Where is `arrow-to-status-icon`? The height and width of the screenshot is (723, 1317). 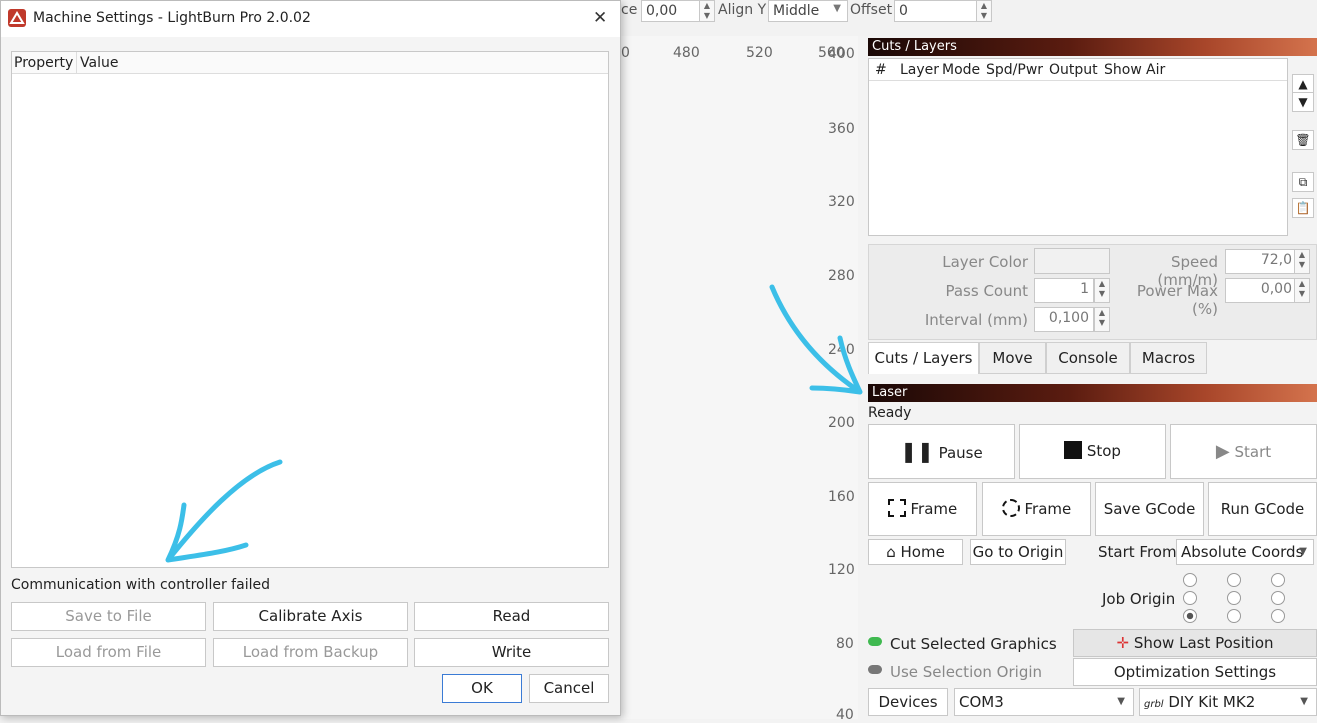
arrow-to-status-icon is located at coordinates (224, 511).